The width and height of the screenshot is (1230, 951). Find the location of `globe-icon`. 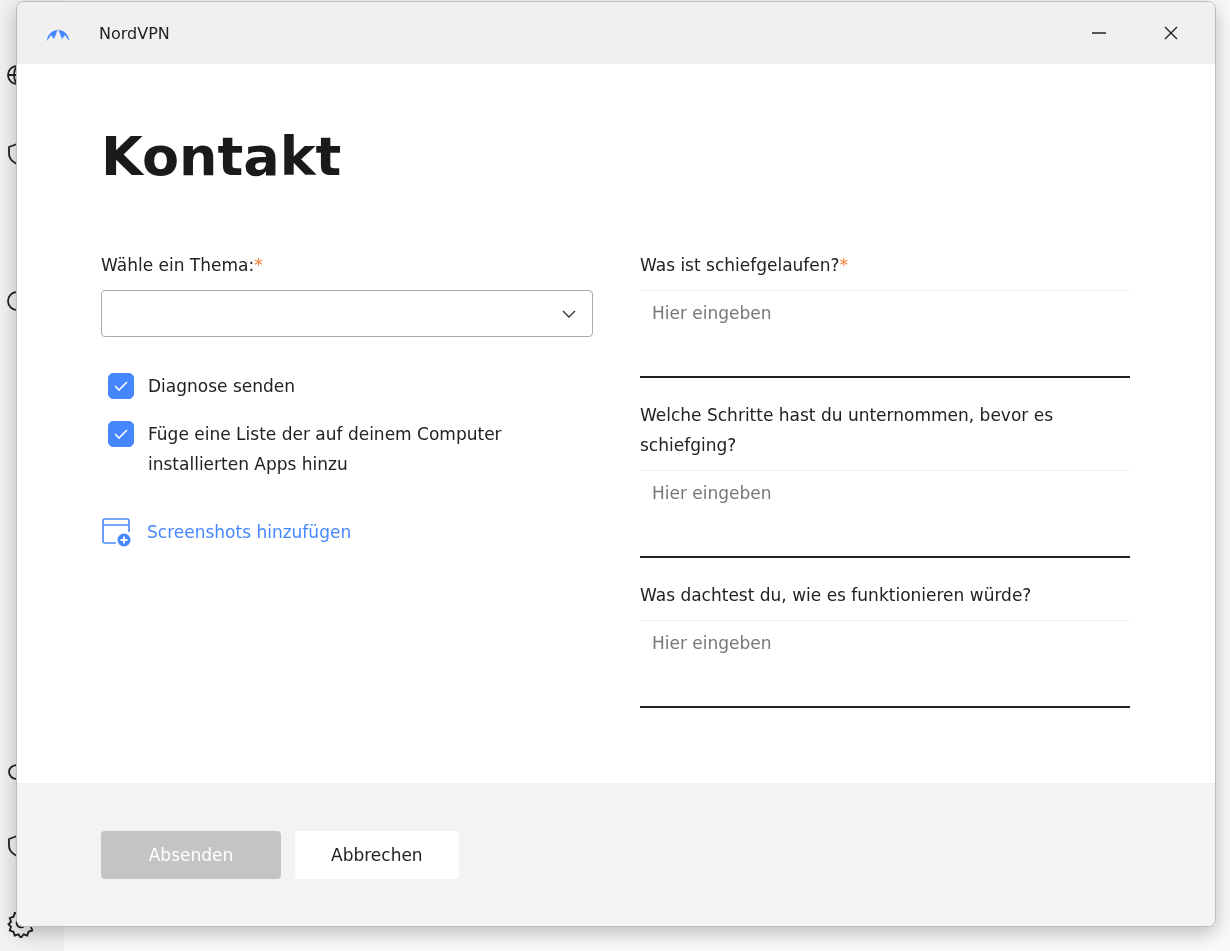

globe-icon is located at coordinates (11, 75).